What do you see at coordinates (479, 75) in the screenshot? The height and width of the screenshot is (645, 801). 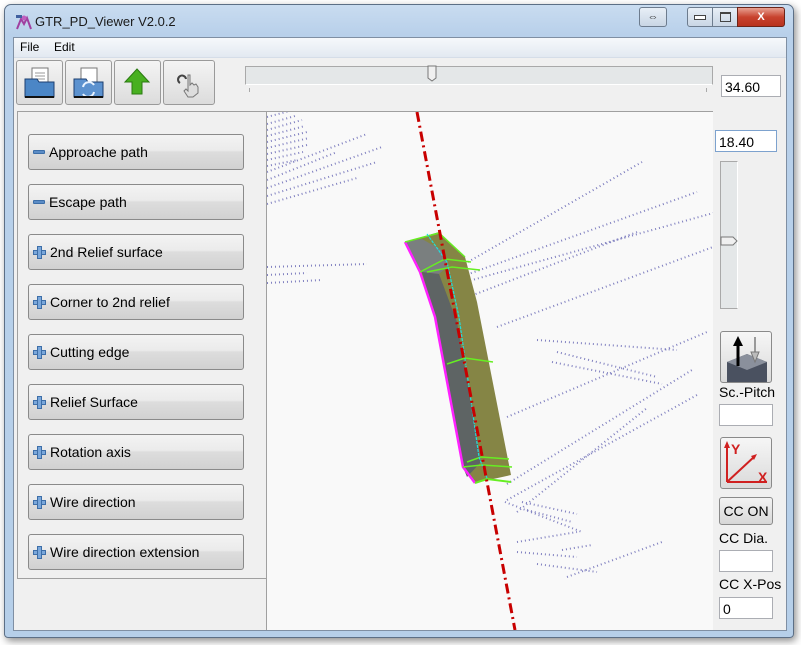 I see `horizontal-slider-track` at bounding box center [479, 75].